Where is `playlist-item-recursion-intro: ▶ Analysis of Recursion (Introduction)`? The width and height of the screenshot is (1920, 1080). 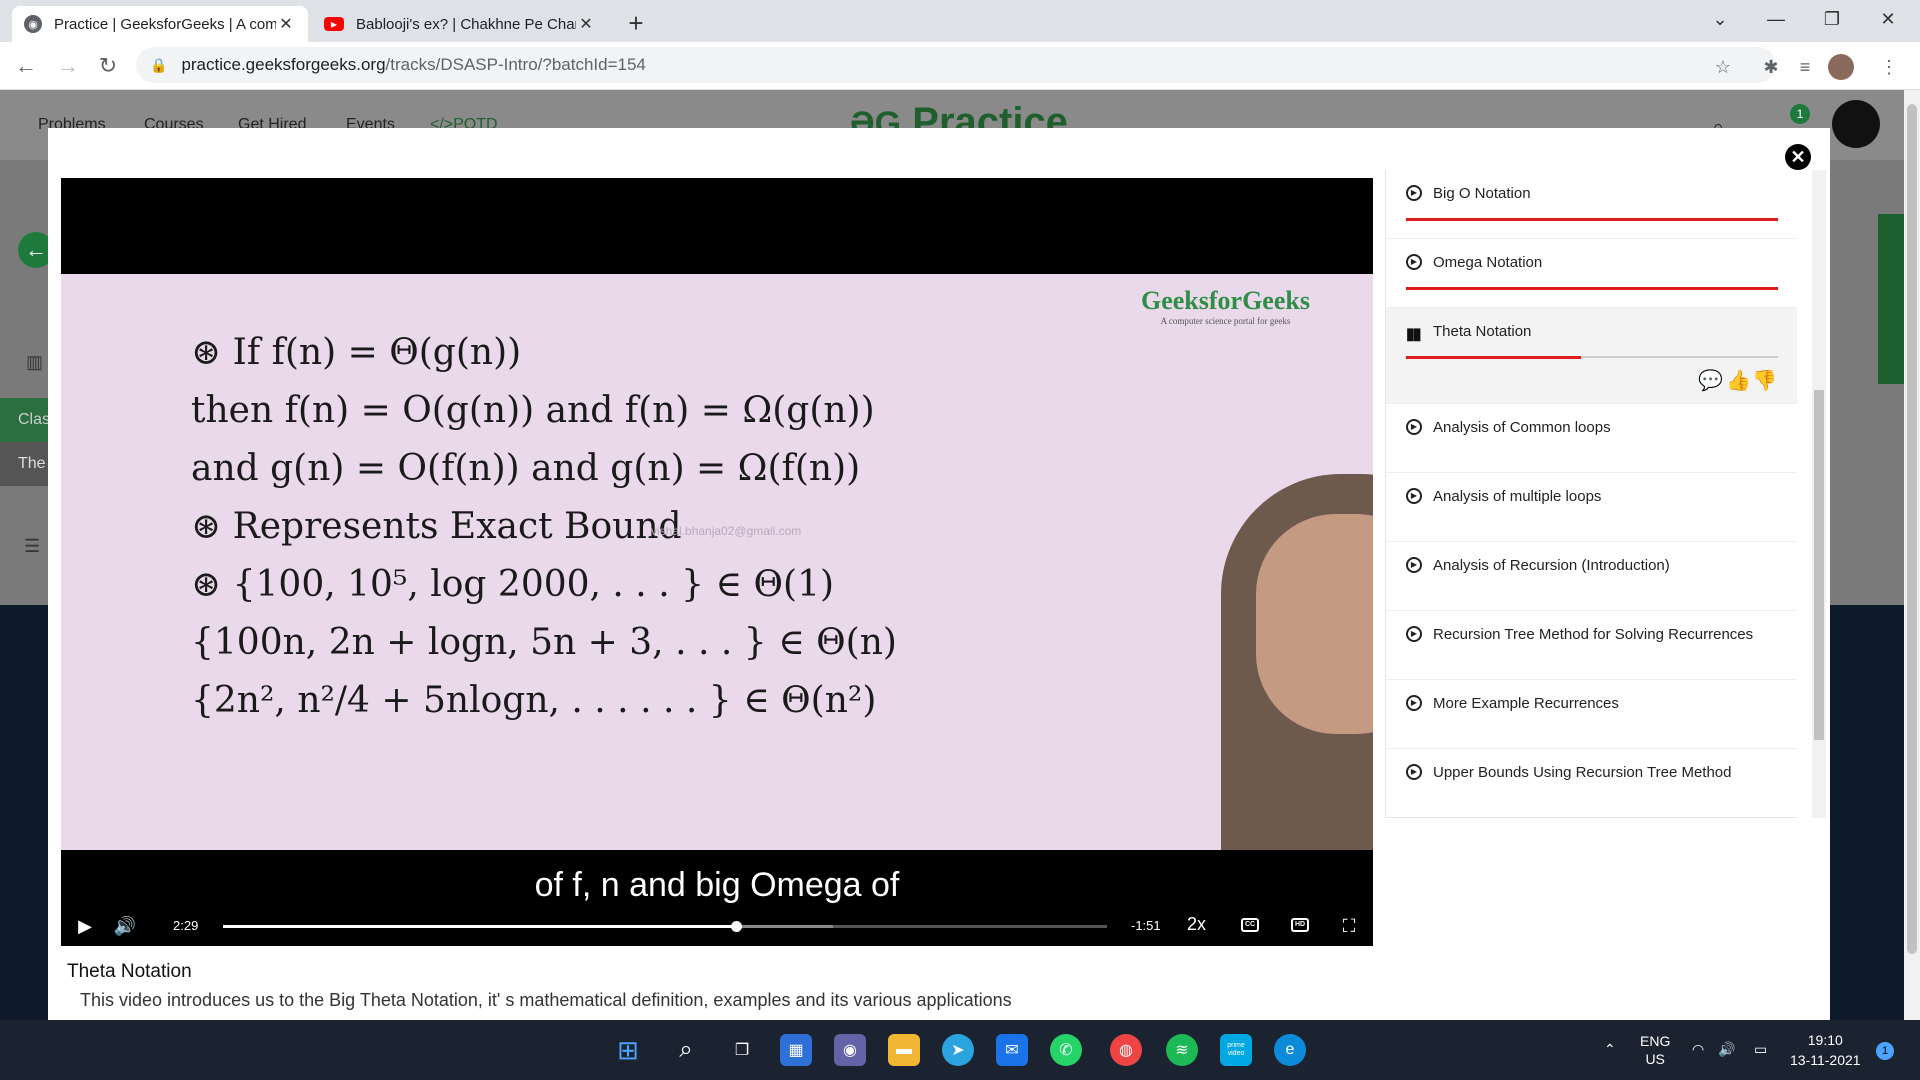 playlist-item-recursion-intro: ▶ Analysis of Recursion (Introduction) is located at coordinates (1591, 576).